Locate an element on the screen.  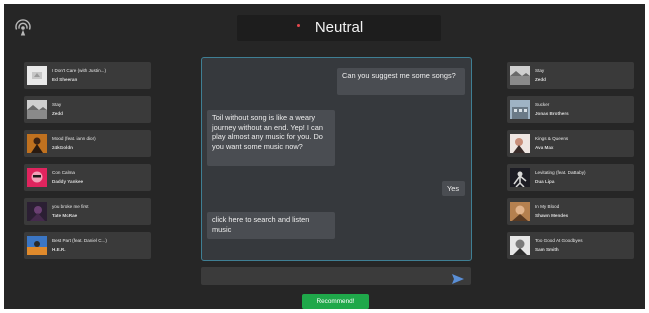
album-art-white is located at coordinates (37, 75).